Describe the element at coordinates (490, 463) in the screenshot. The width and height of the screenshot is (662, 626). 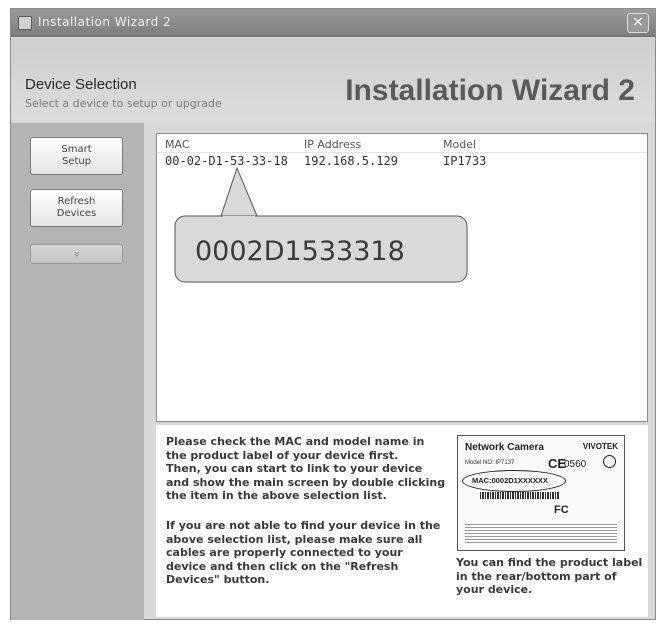
I see `label-model: Model NO: IP7137` at that location.